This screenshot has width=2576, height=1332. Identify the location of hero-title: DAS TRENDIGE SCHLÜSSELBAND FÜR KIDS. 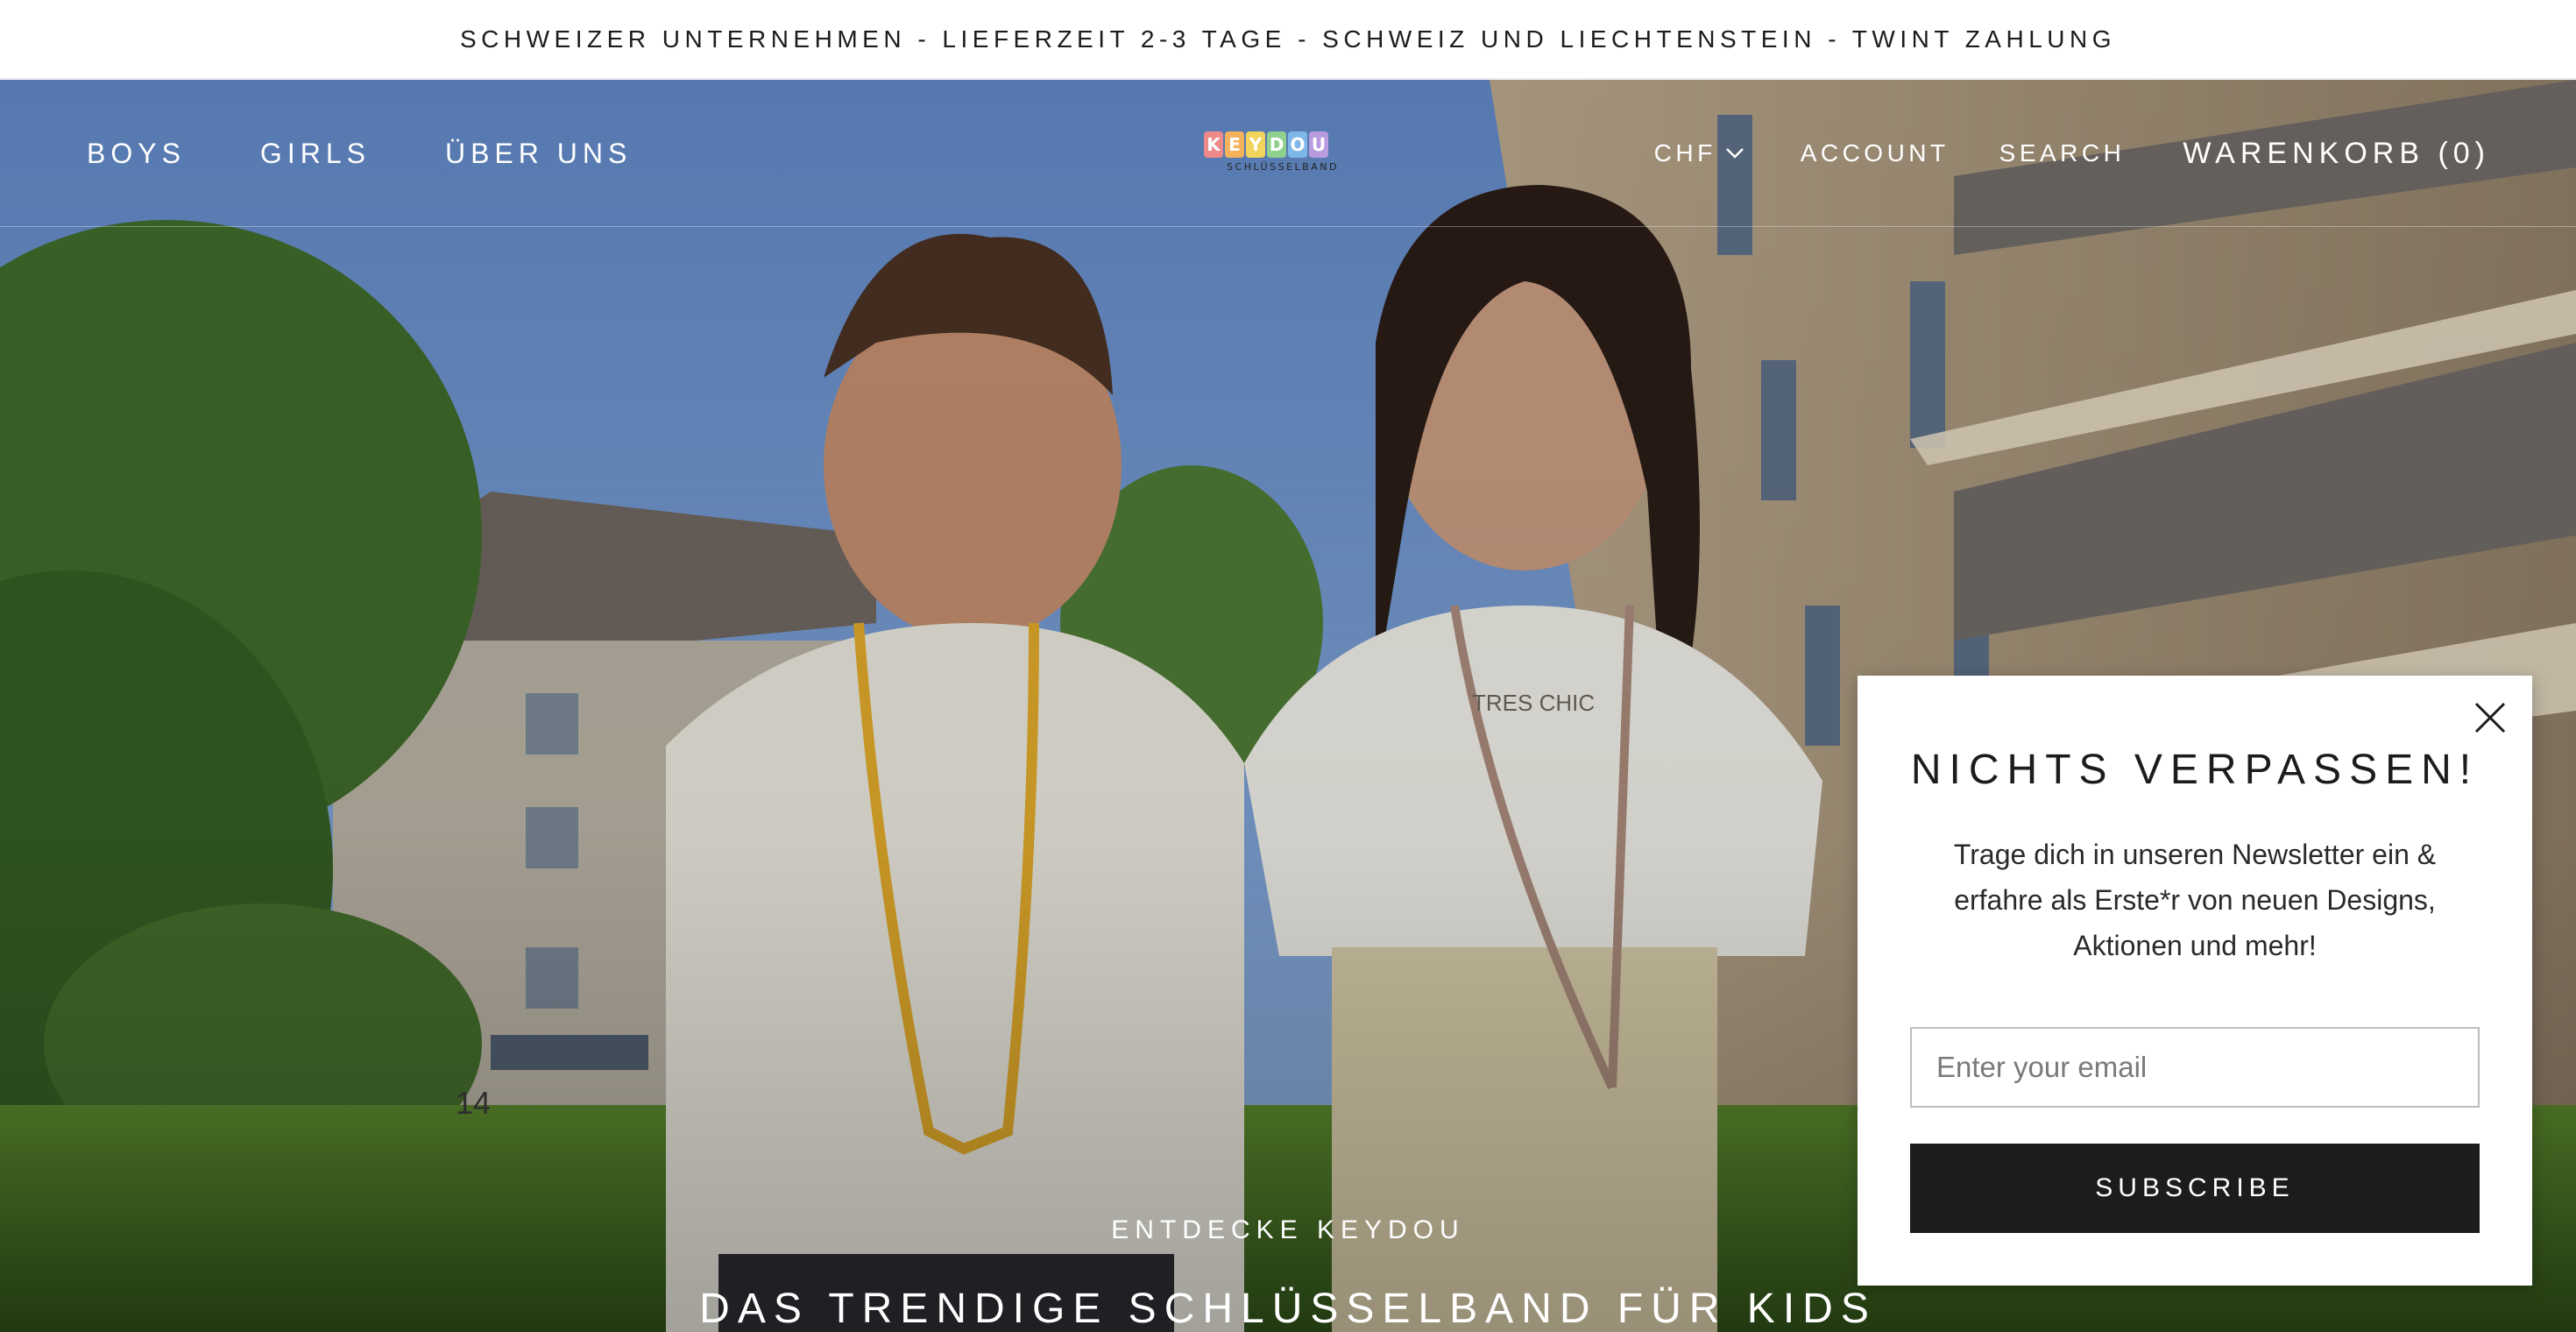
(1288, 1309).